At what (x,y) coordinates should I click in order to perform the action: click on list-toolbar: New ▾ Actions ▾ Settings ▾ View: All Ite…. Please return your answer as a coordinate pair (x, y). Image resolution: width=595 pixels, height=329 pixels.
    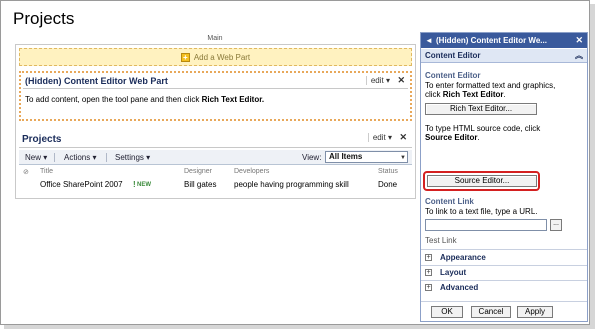
    Looking at the image, I should click on (215, 157).